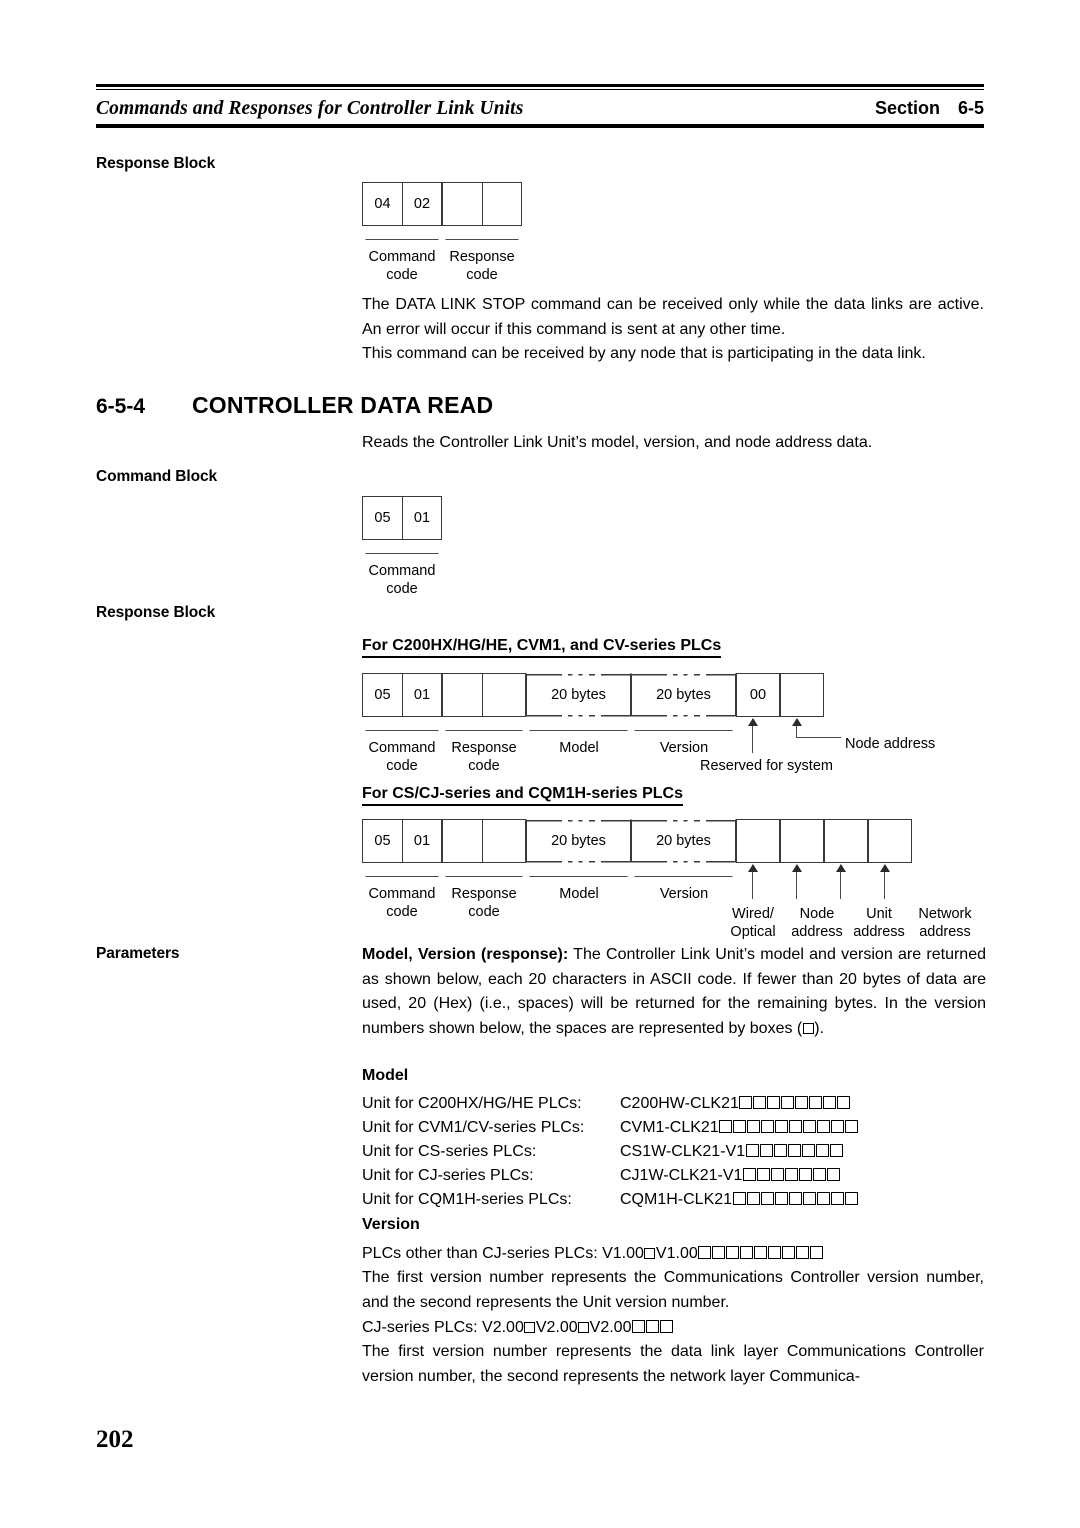 Image resolution: width=1080 pixels, height=1528 pixels. What do you see at coordinates (442, 234) in the screenshot?
I see `diagram-response-stop: 04 02 Command code Response code` at bounding box center [442, 234].